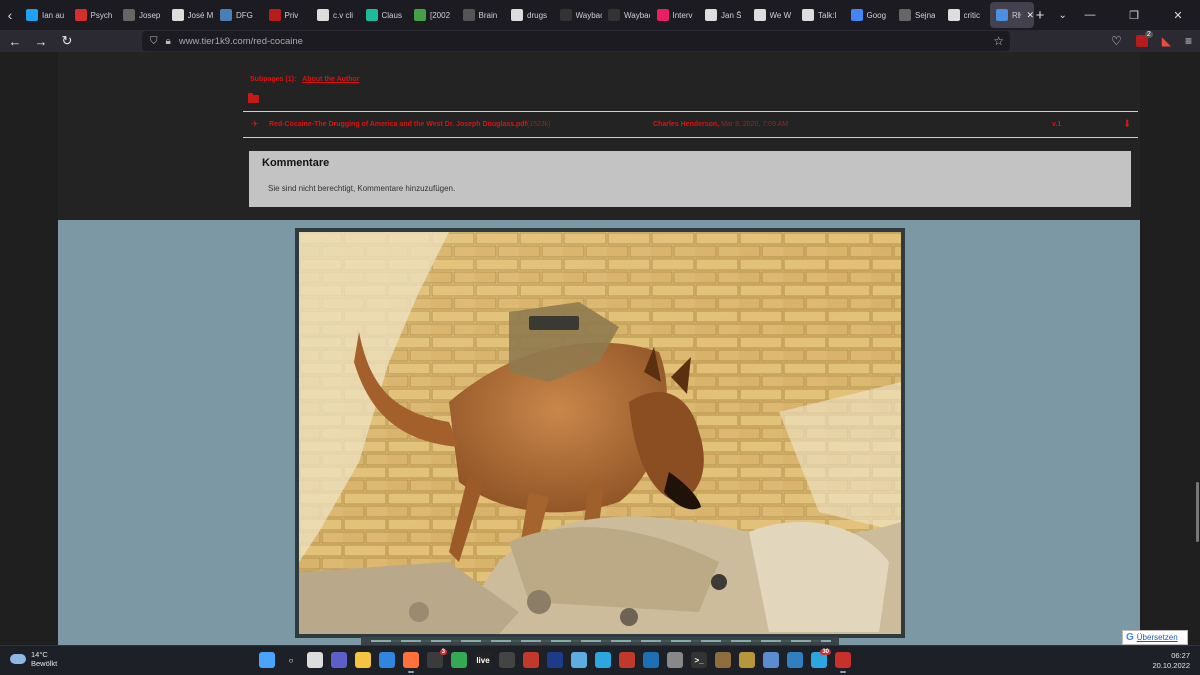 The image size is (1200, 675). Describe the element at coordinates (600, 641) in the screenshot. I see `image-carousel-strip` at that location.